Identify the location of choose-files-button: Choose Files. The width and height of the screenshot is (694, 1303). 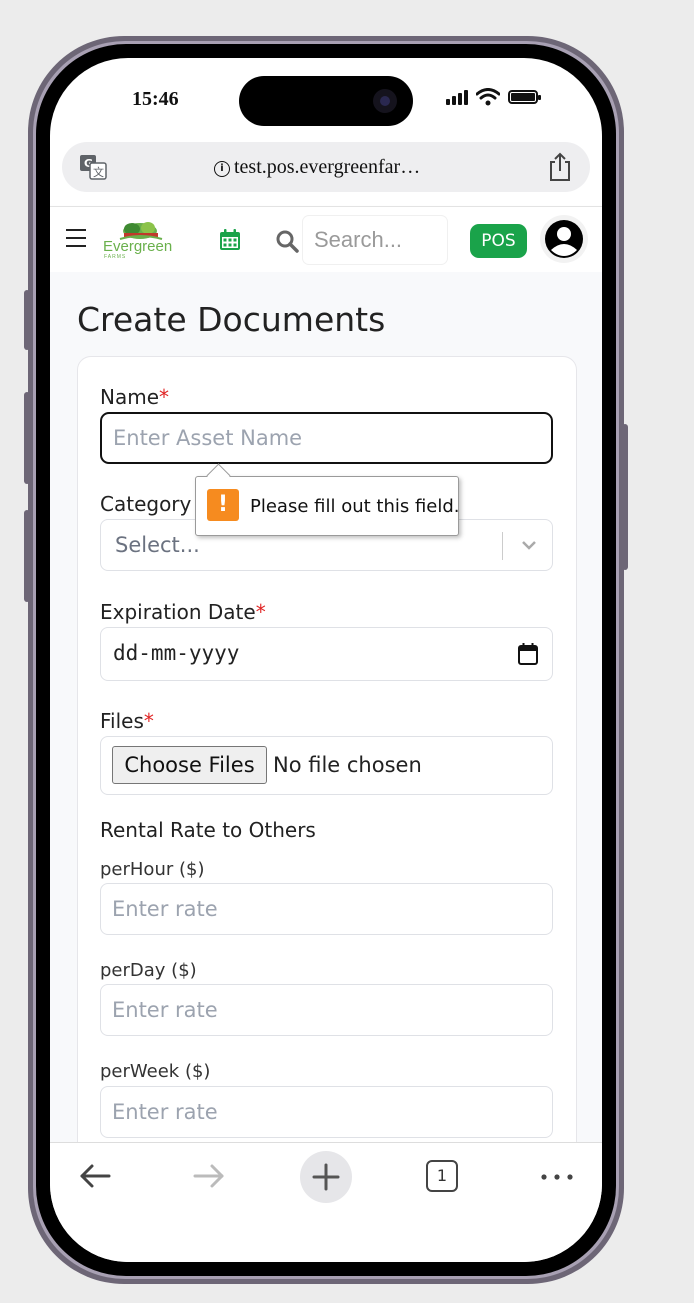
(189, 765).